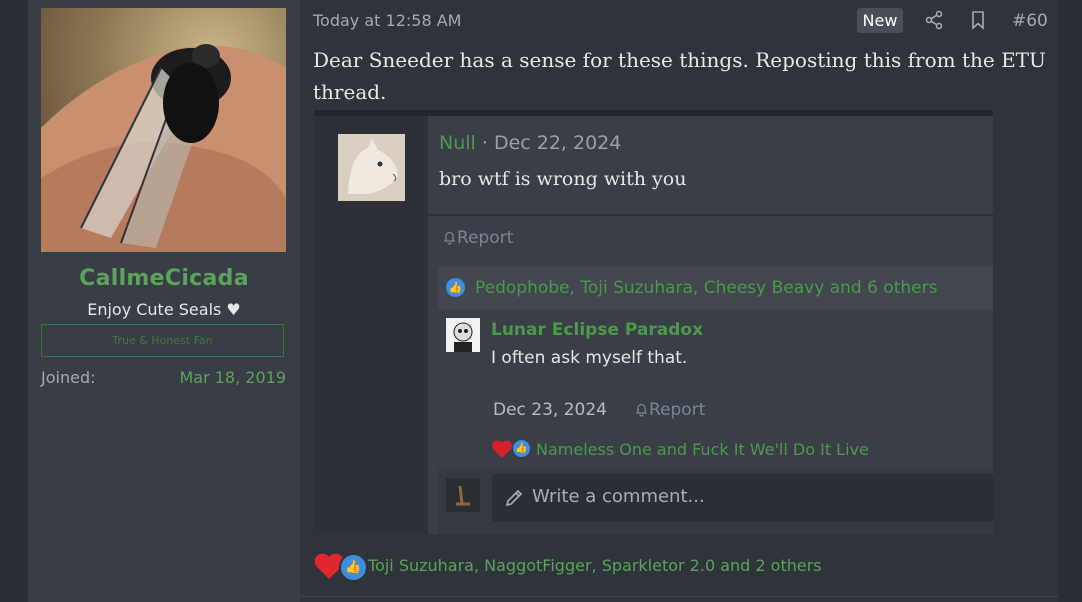  I want to click on share-icon, so click(934, 20).